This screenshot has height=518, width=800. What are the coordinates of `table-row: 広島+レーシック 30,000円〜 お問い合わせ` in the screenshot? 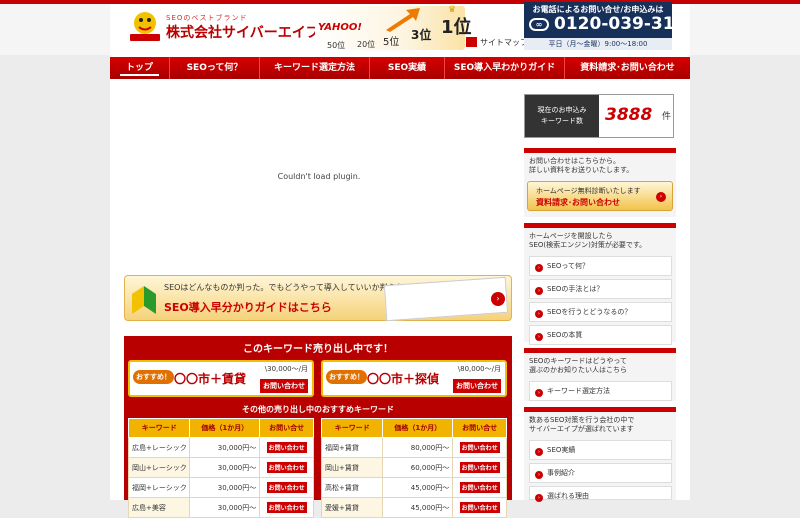 It's located at (220, 447).